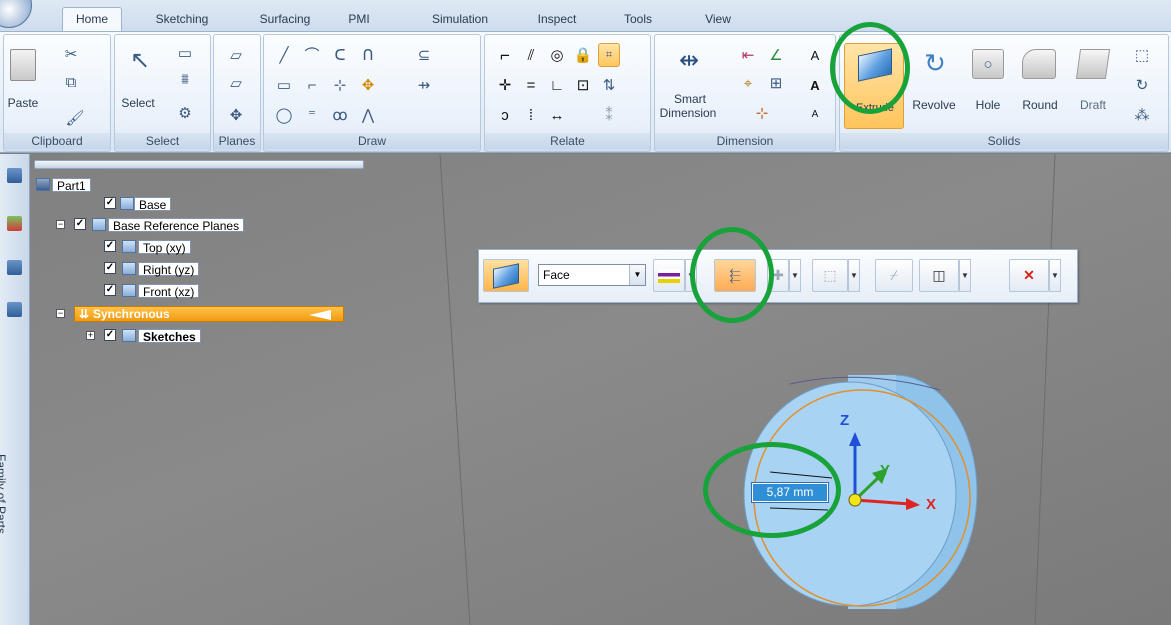  I want to click on circle-icon: ◯, so click(284, 115).